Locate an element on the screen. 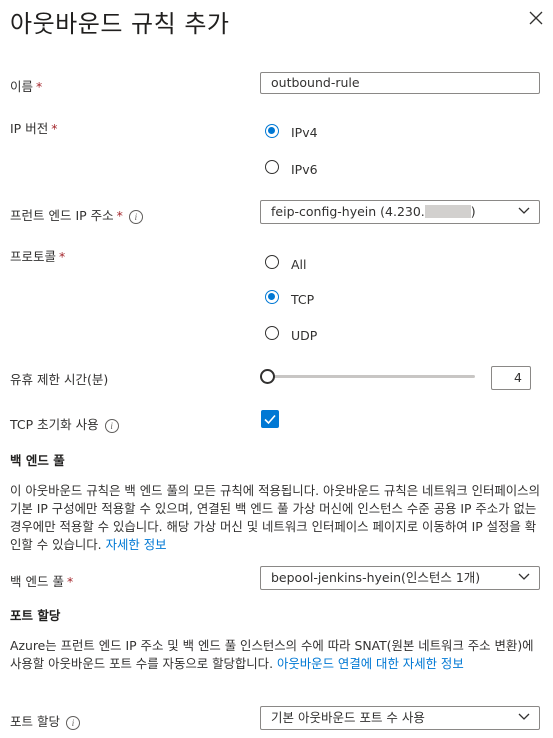 This screenshot has width=553, height=738. port-allocation-select: 기본 아웃바운드 포트 수 사용 is located at coordinates (400, 718).